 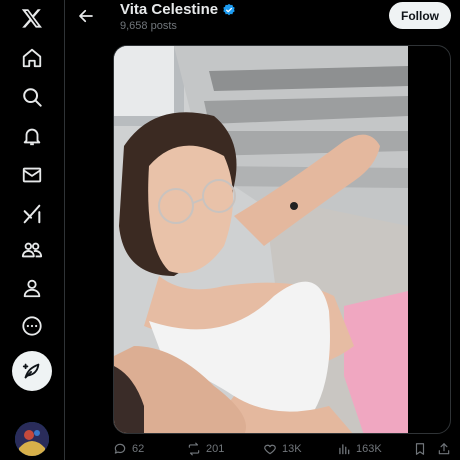 What do you see at coordinates (32, 175) in the screenshot?
I see `messages-envelope-icon` at bounding box center [32, 175].